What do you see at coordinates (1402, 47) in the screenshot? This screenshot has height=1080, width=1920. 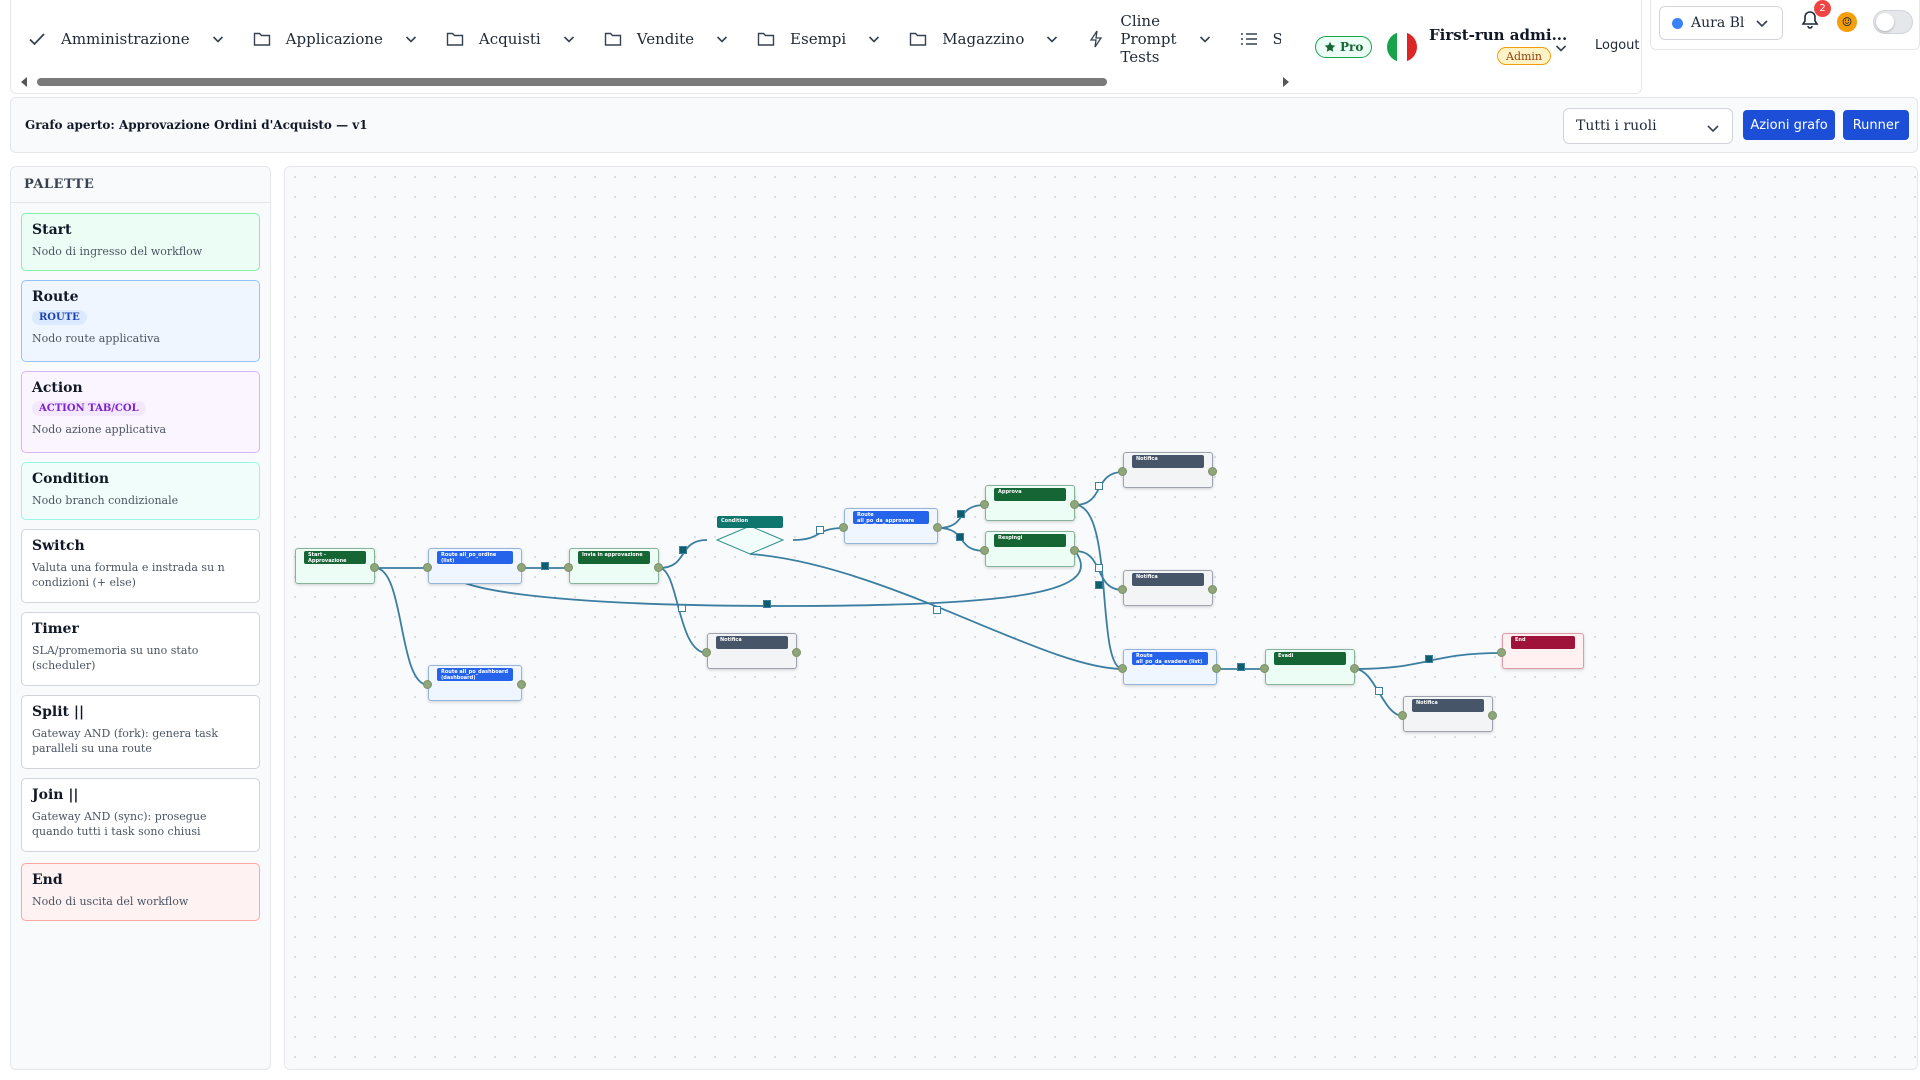 I see `italian-flag-icon` at bounding box center [1402, 47].